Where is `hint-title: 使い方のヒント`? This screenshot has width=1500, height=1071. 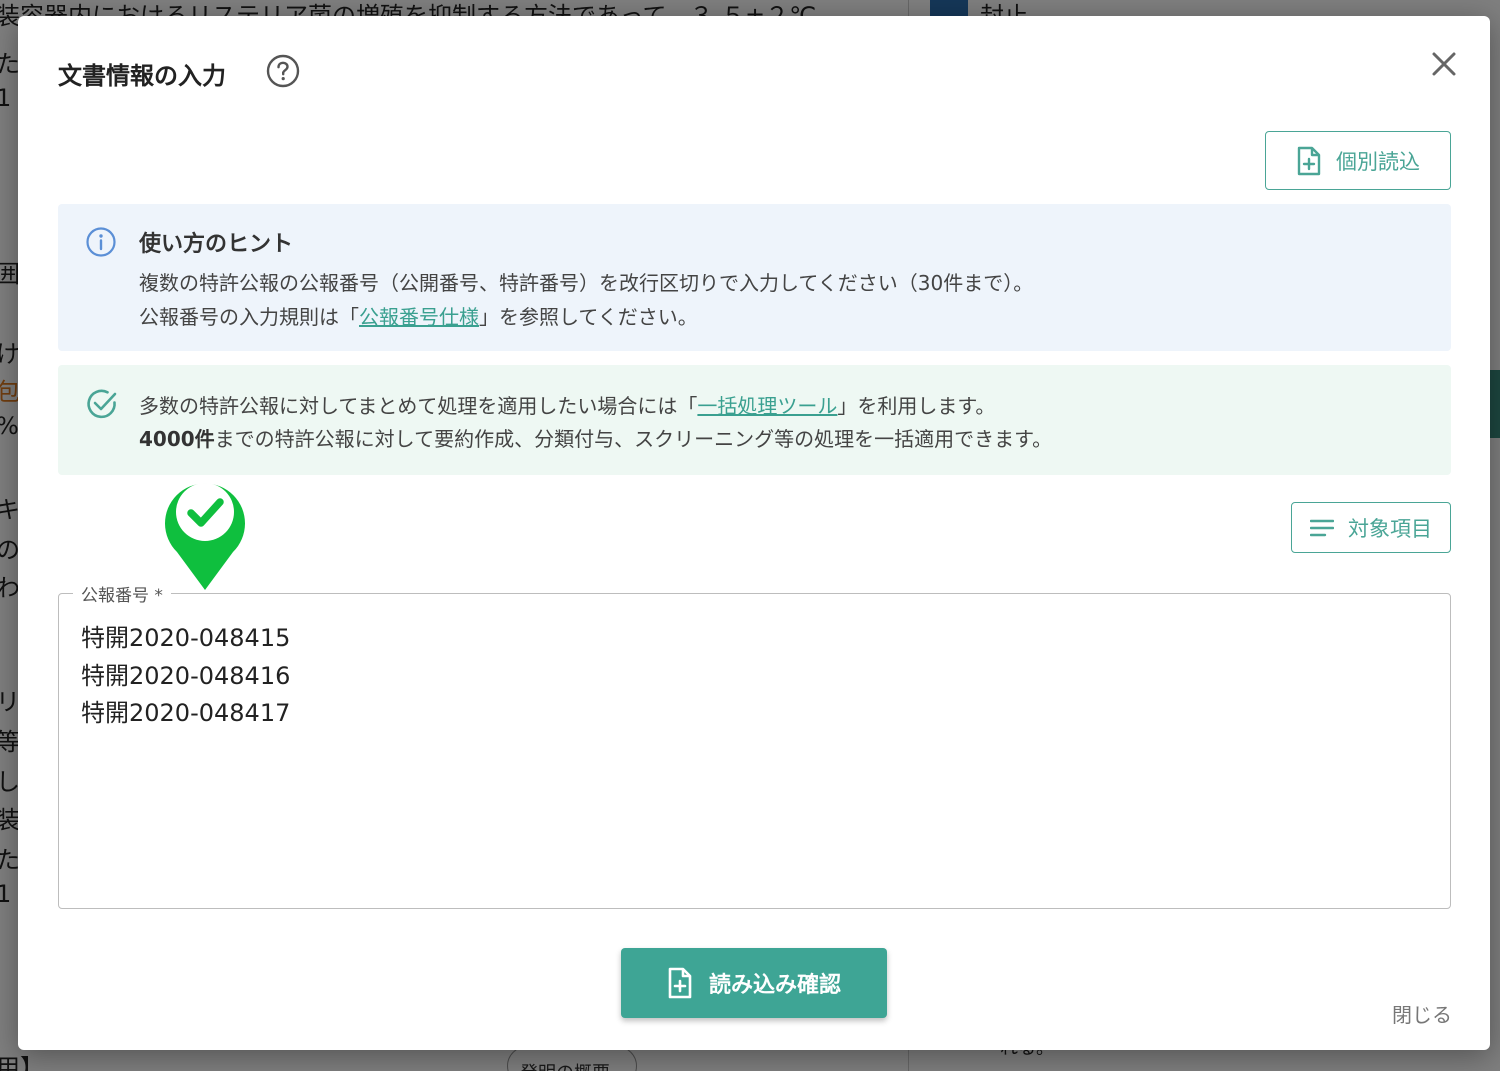 hint-title: 使い方のヒント is located at coordinates (216, 244).